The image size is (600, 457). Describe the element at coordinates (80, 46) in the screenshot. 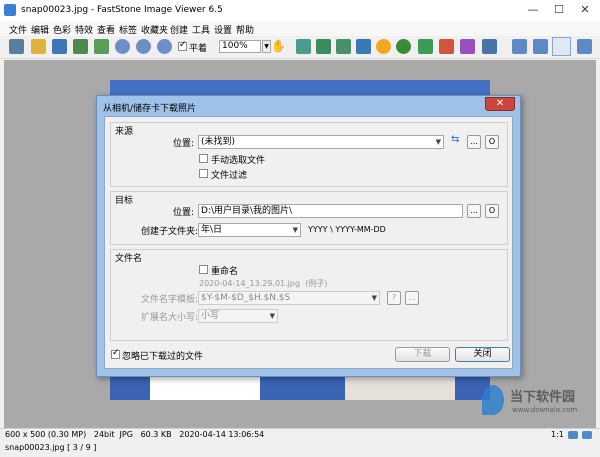

I see `image-icon` at that location.